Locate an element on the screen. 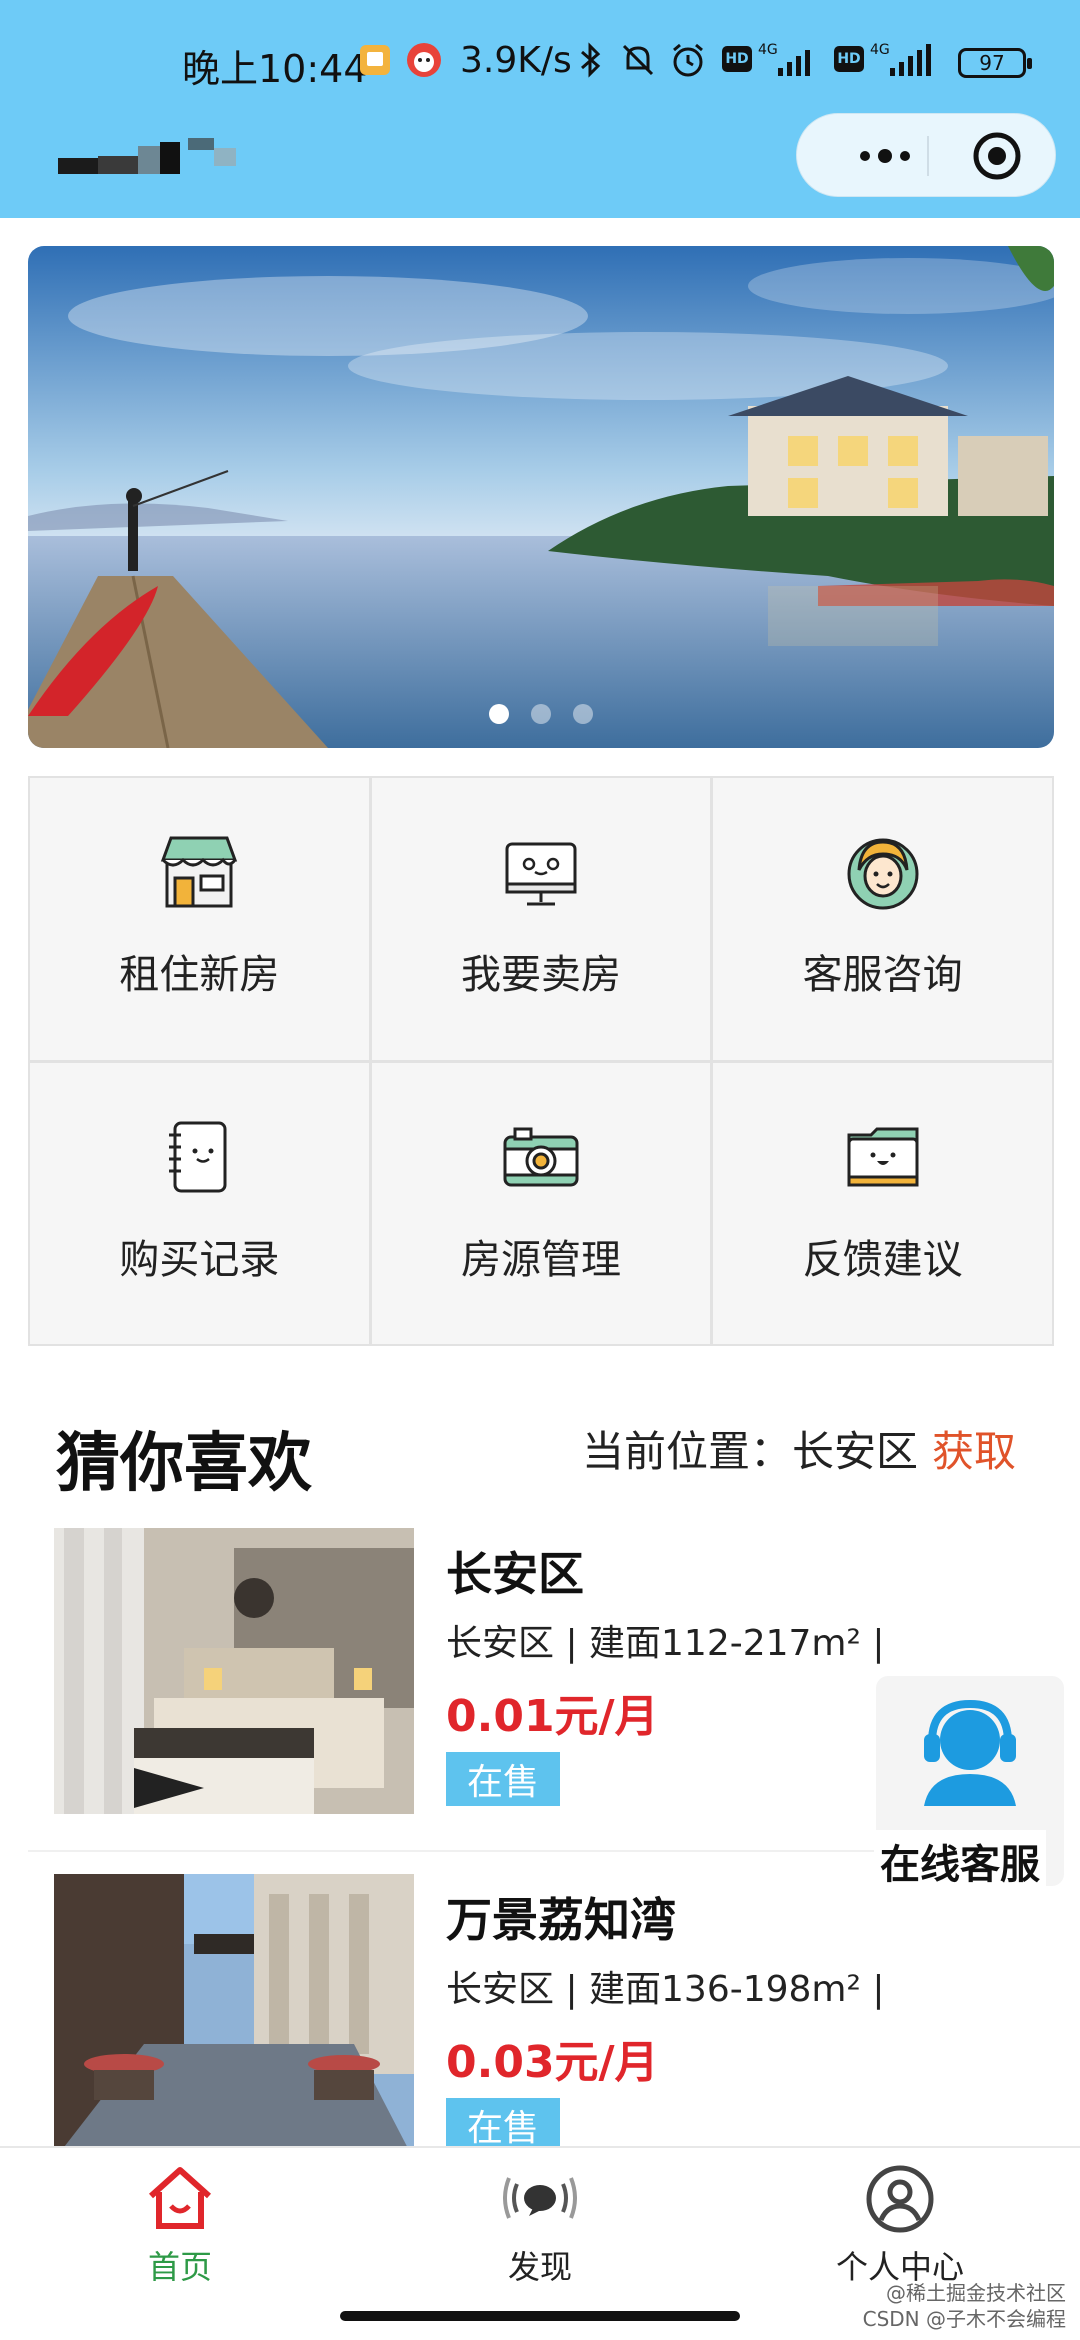 The width and height of the screenshot is (1080, 2340). status-bar: 晚上10:44 3.9K/s HD 4G HD 4G 97 is located at coordinates (540, 62).